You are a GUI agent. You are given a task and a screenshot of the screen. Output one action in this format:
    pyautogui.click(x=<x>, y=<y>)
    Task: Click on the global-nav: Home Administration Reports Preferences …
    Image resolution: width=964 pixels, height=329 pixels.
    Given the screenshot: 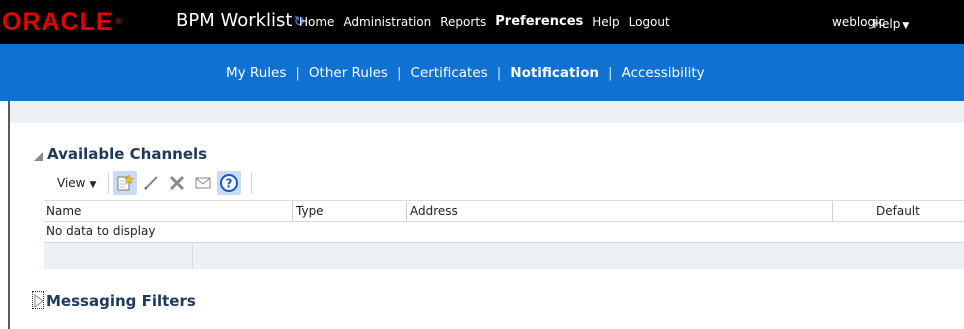 What is the action you would take?
    pyautogui.click(x=489, y=21)
    